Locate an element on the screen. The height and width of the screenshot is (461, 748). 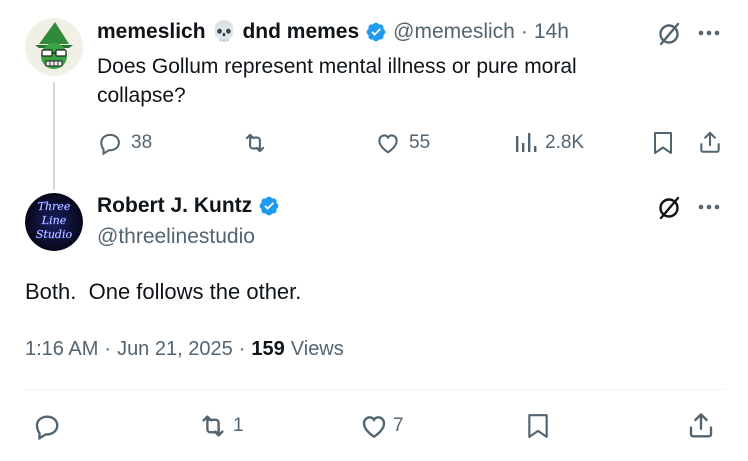
avatar-text-line: Line is located at coordinates (54, 220).